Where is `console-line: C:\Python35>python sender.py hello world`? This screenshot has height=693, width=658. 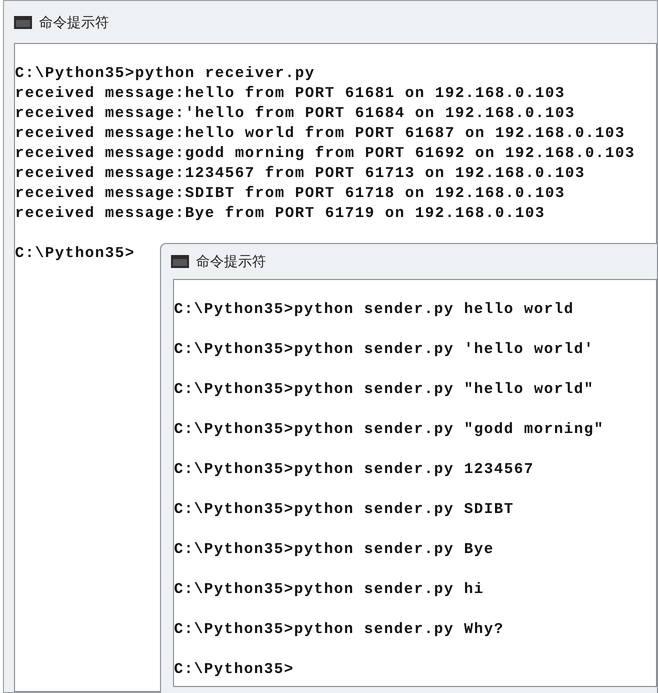 console-line: C:\Python35>python sender.py hello world is located at coordinates (374, 310).